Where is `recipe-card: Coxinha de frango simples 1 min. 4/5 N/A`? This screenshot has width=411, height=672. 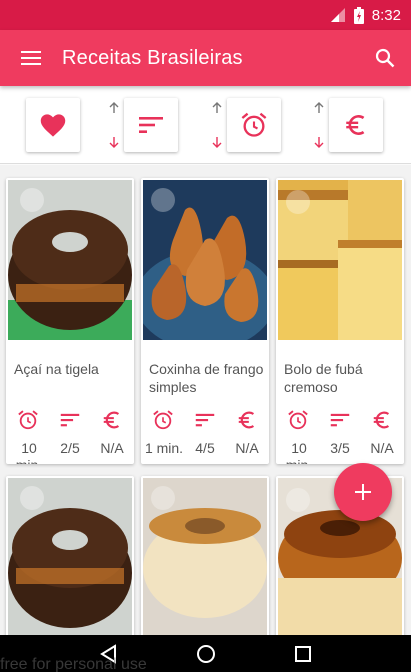
recipe-card: Coxinha de frango simples 1 min. 4/5 N/A is located at coordinates (205, 321).